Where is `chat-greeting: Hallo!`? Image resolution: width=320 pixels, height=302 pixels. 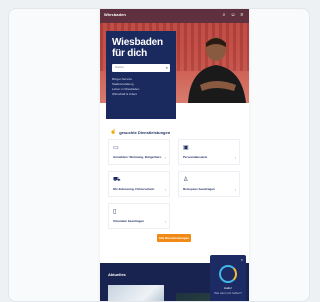
chat-greeting: Hallo! is located at coordinates (228, 288).